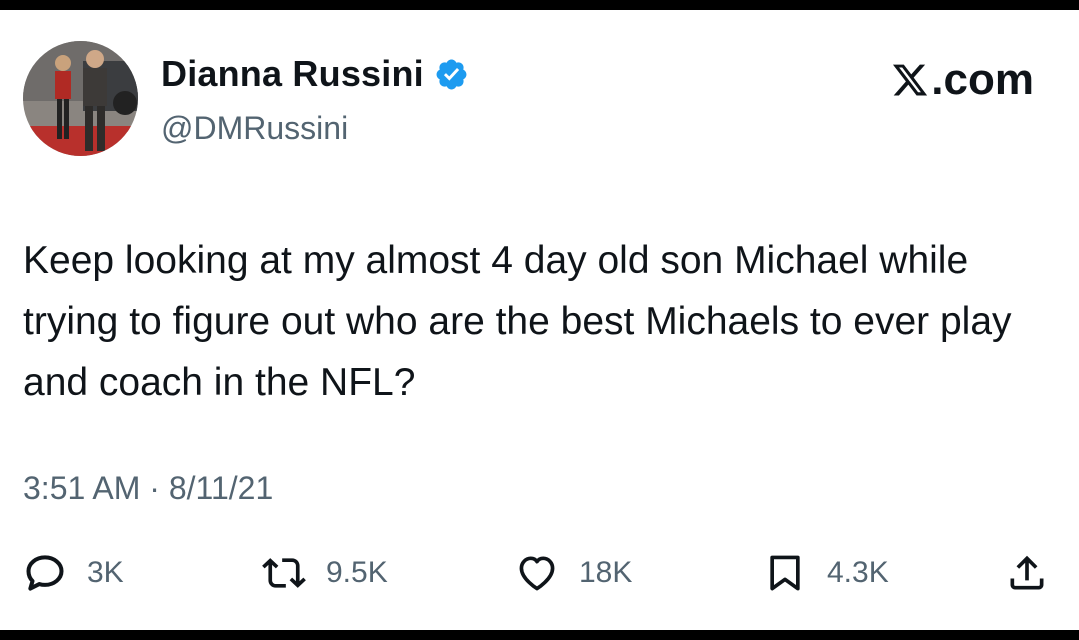 The image size is (1079, 640). I want to click on avatar-photo, so click(80, 98).